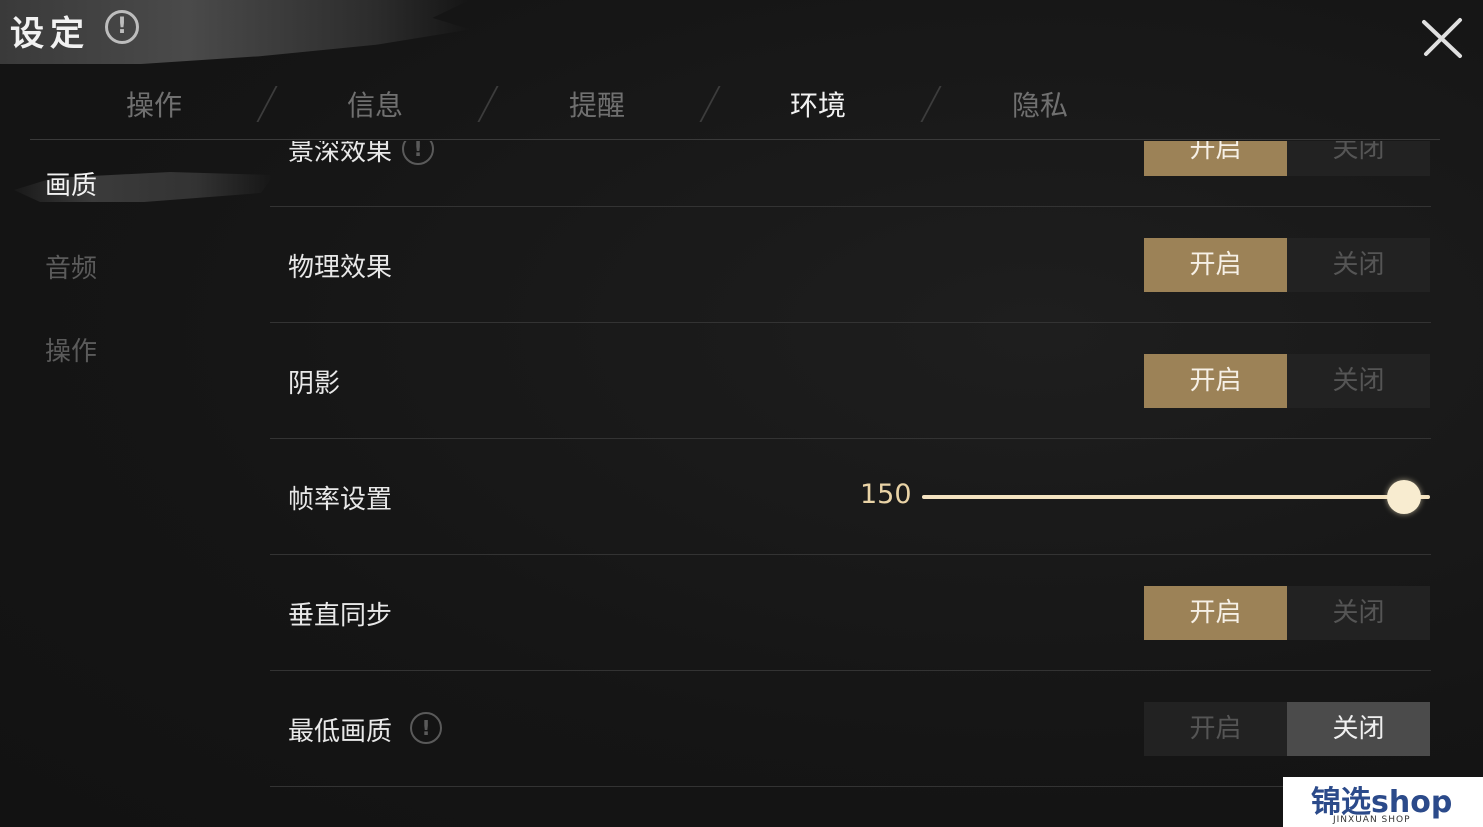  Describe the element at coordinates (340, 500) in the screenshot. I see `setting-label: 帧率设置` at that location.